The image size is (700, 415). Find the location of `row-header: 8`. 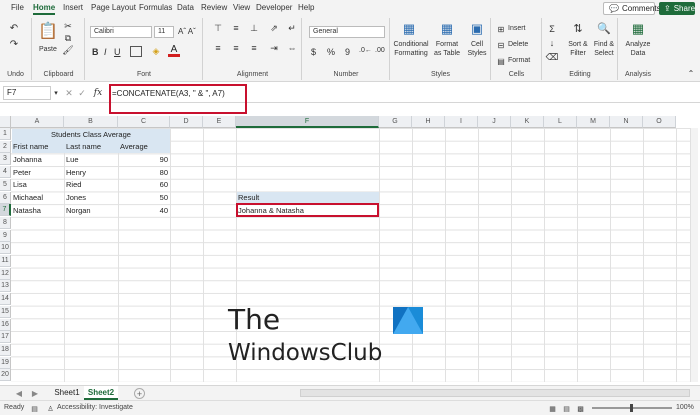

row-header: 8 is located at coordinates (5, 222).